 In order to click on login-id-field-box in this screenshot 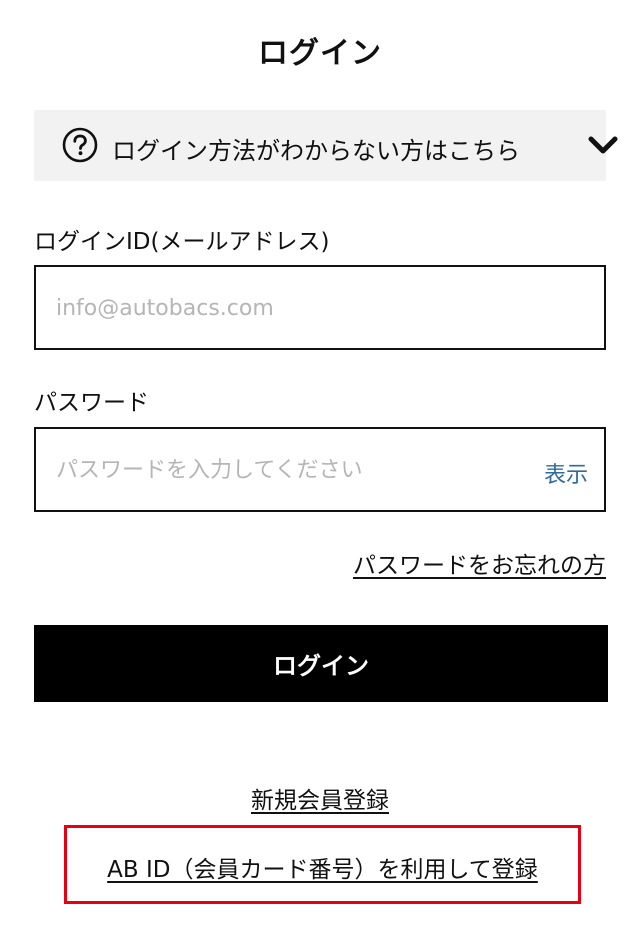, I will do `click(320, 307)`.